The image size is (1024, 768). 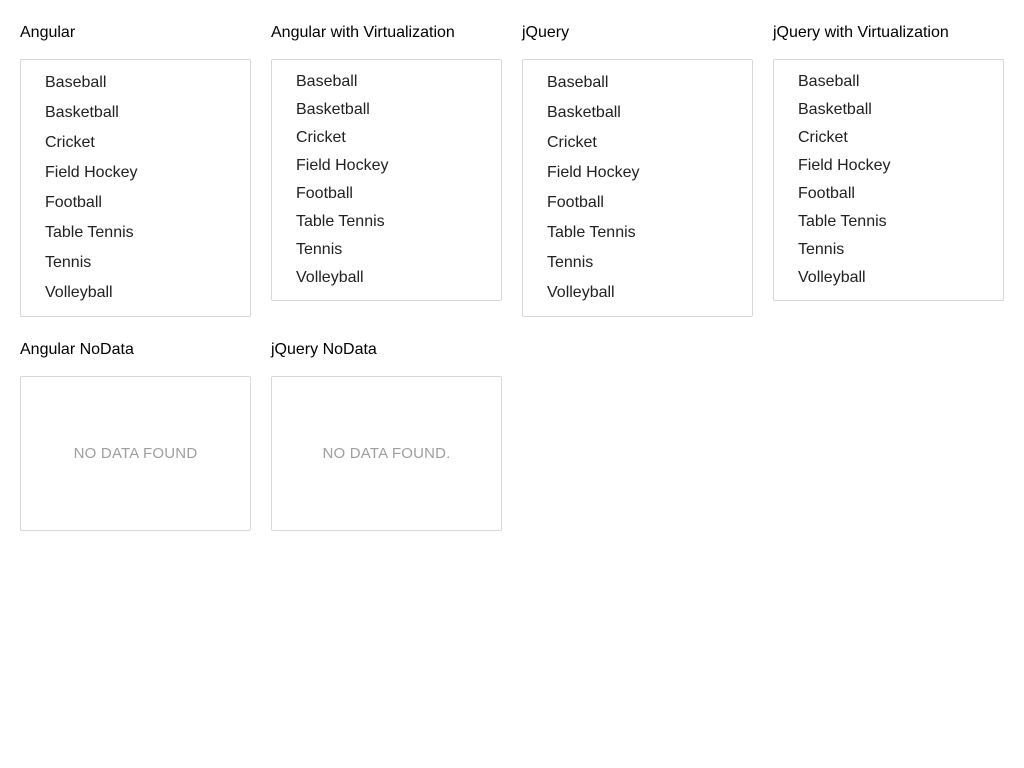 I want to click on empty-listbox: NO DATA FOUND., so click(x=386, y=453).